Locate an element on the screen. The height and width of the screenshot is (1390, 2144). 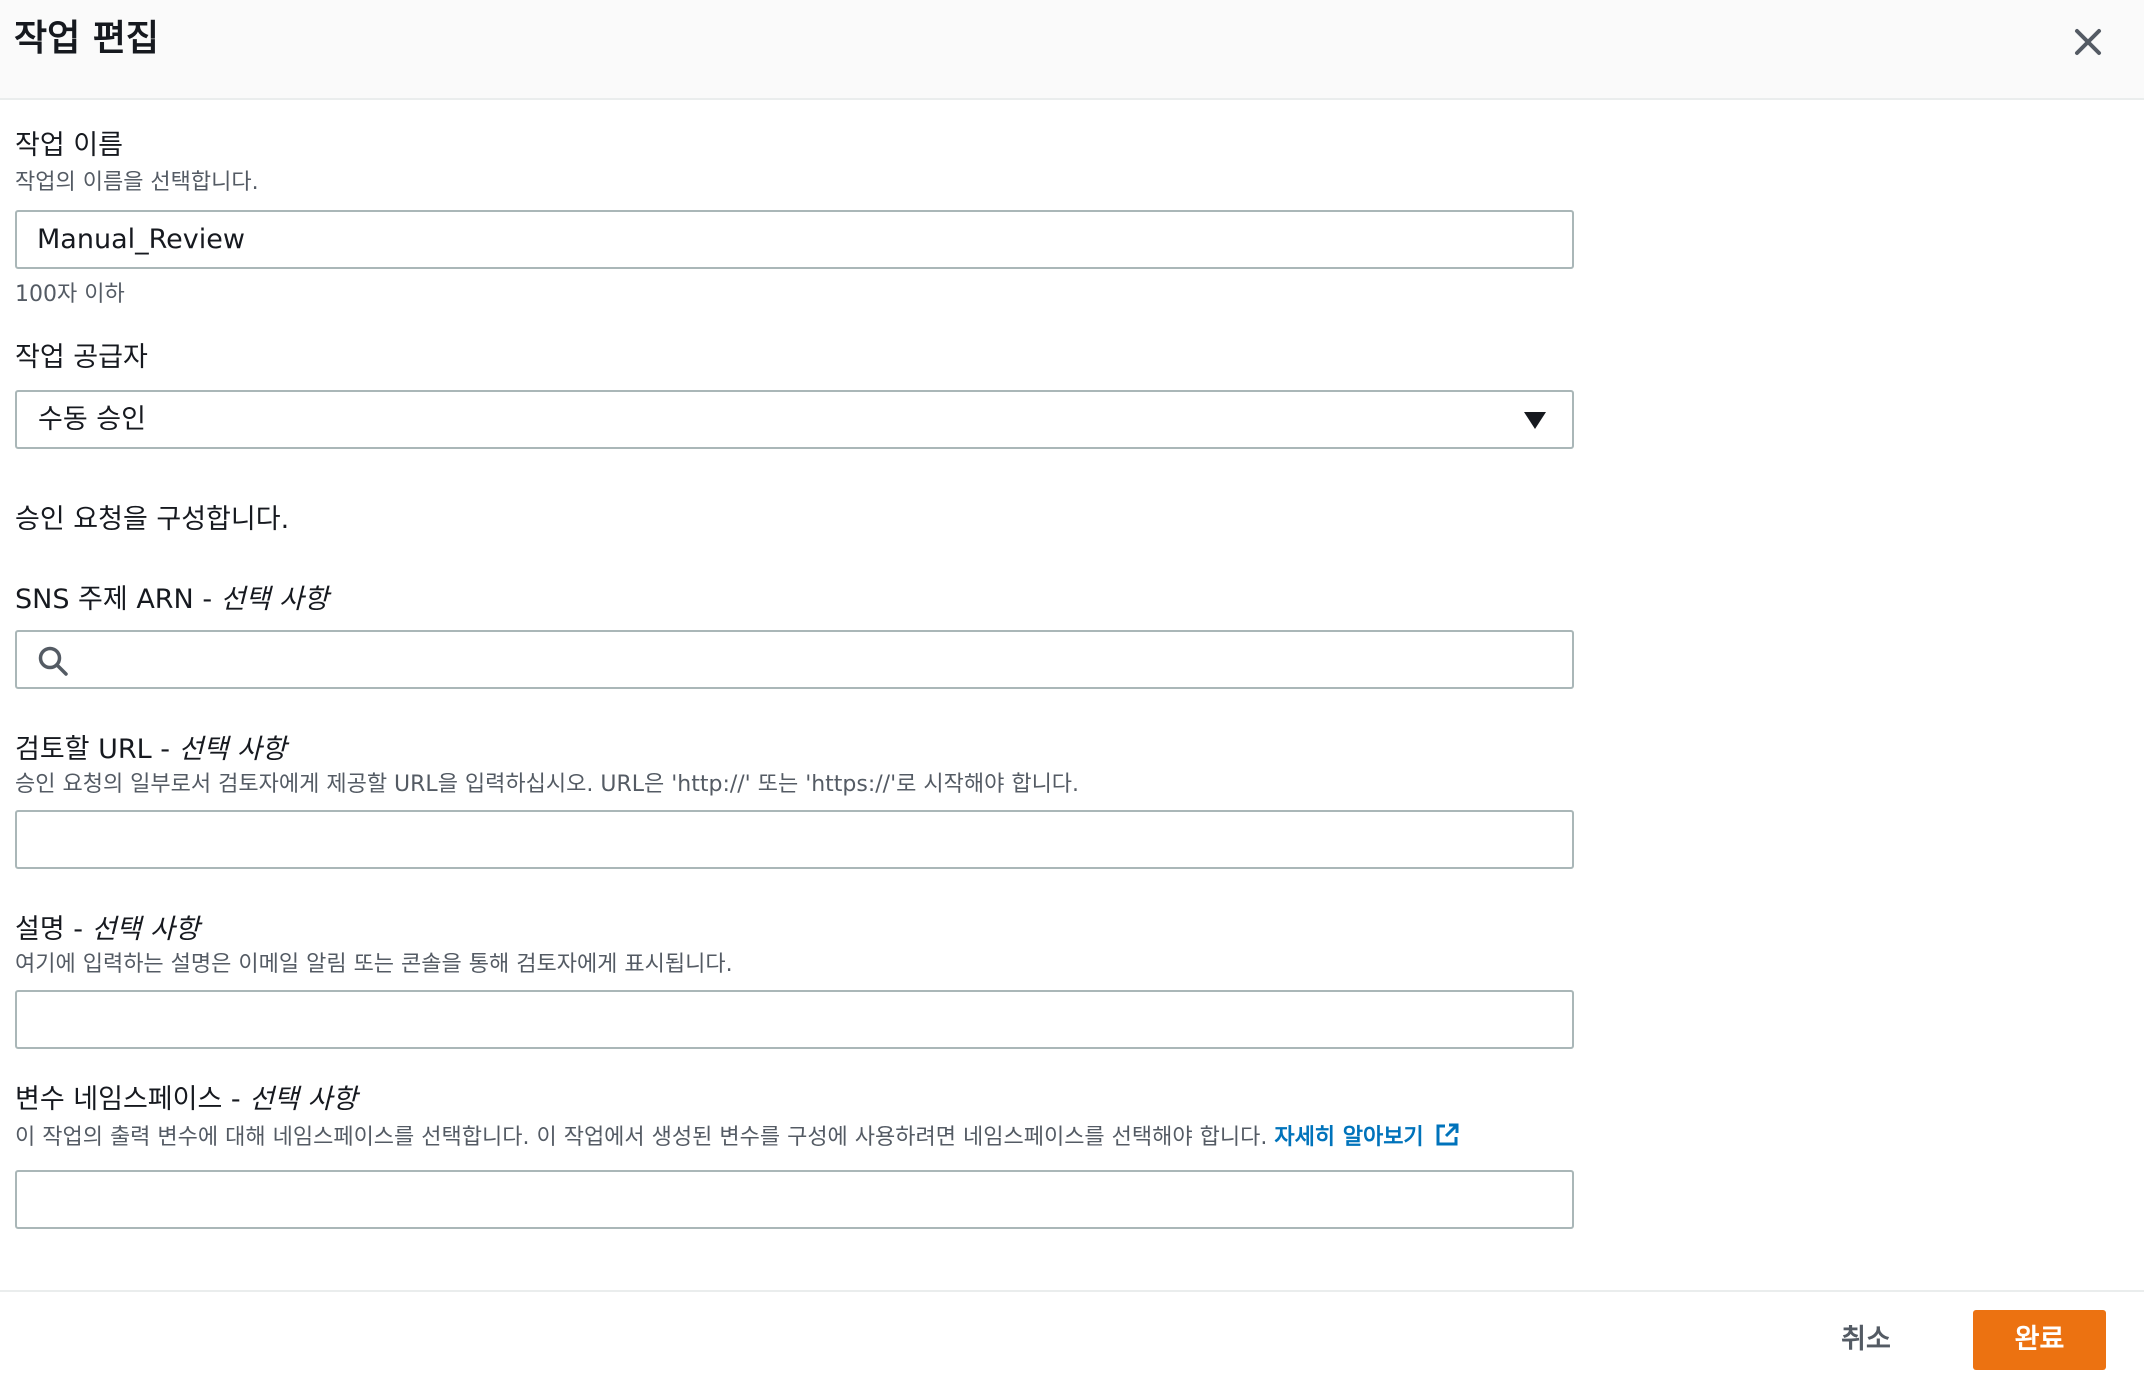
action-name-description: 작업의 이름을 선택합니다. is located at coordinates (137, 182).